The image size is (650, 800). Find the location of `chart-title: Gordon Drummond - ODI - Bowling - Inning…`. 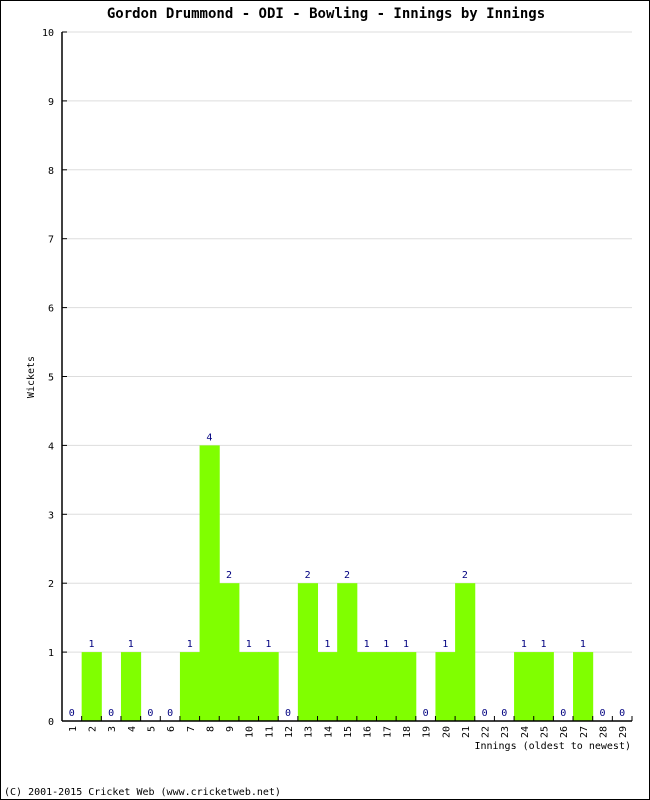

chart-title: Gordon Drummond - ODI - Bowling - Inning… is located at coordinates (326, 14).